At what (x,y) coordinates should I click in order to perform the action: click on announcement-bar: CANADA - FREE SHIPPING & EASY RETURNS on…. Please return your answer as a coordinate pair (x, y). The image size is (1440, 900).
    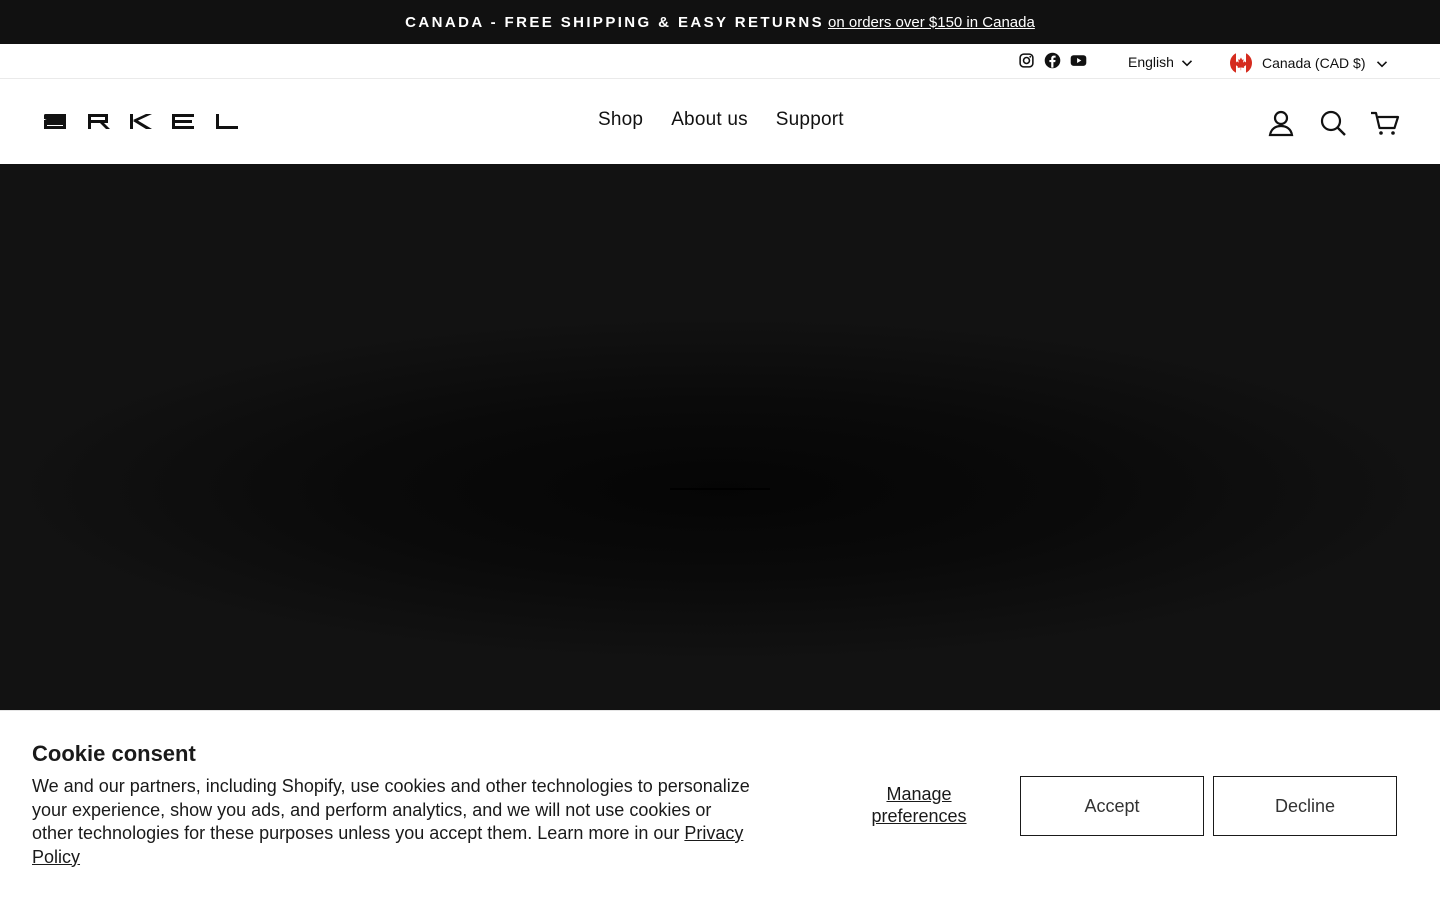
    Looking at the image, I should click on (720, 22).